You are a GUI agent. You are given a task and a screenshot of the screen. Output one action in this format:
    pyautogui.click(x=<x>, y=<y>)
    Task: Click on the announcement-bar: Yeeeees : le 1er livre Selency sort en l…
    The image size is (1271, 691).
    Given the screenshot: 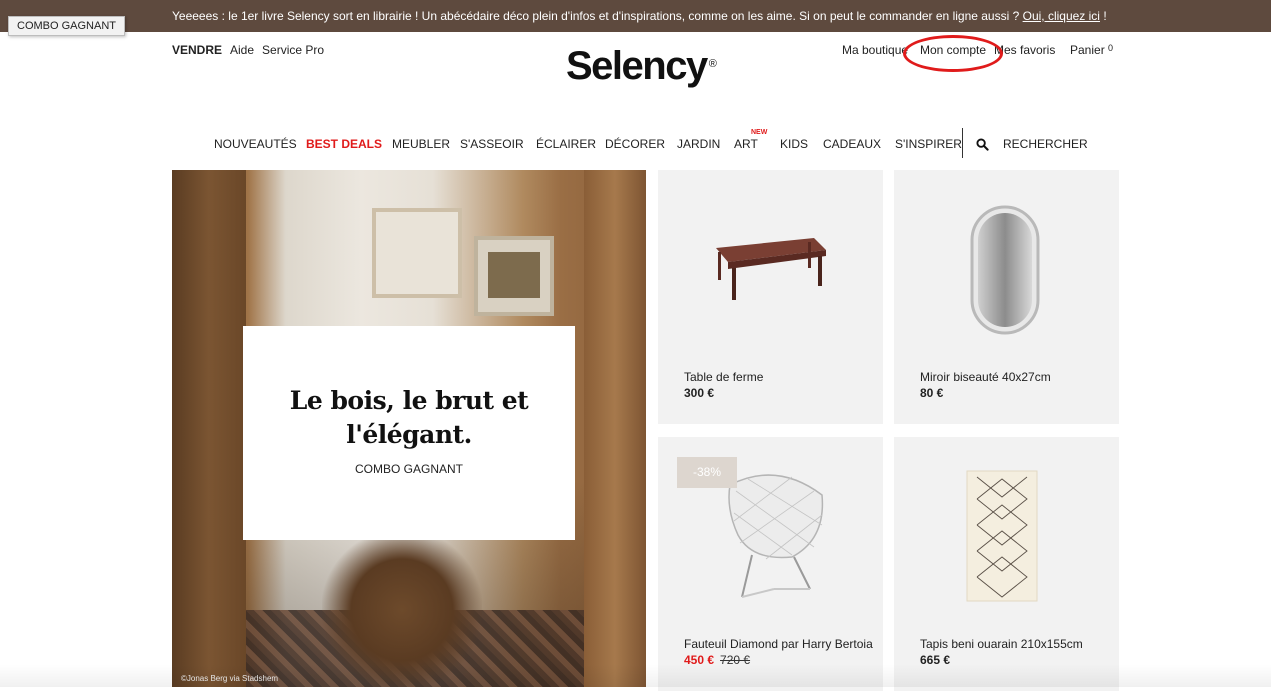 What is the action you would take?
    pyautogui.click(x=635, y=16)
    